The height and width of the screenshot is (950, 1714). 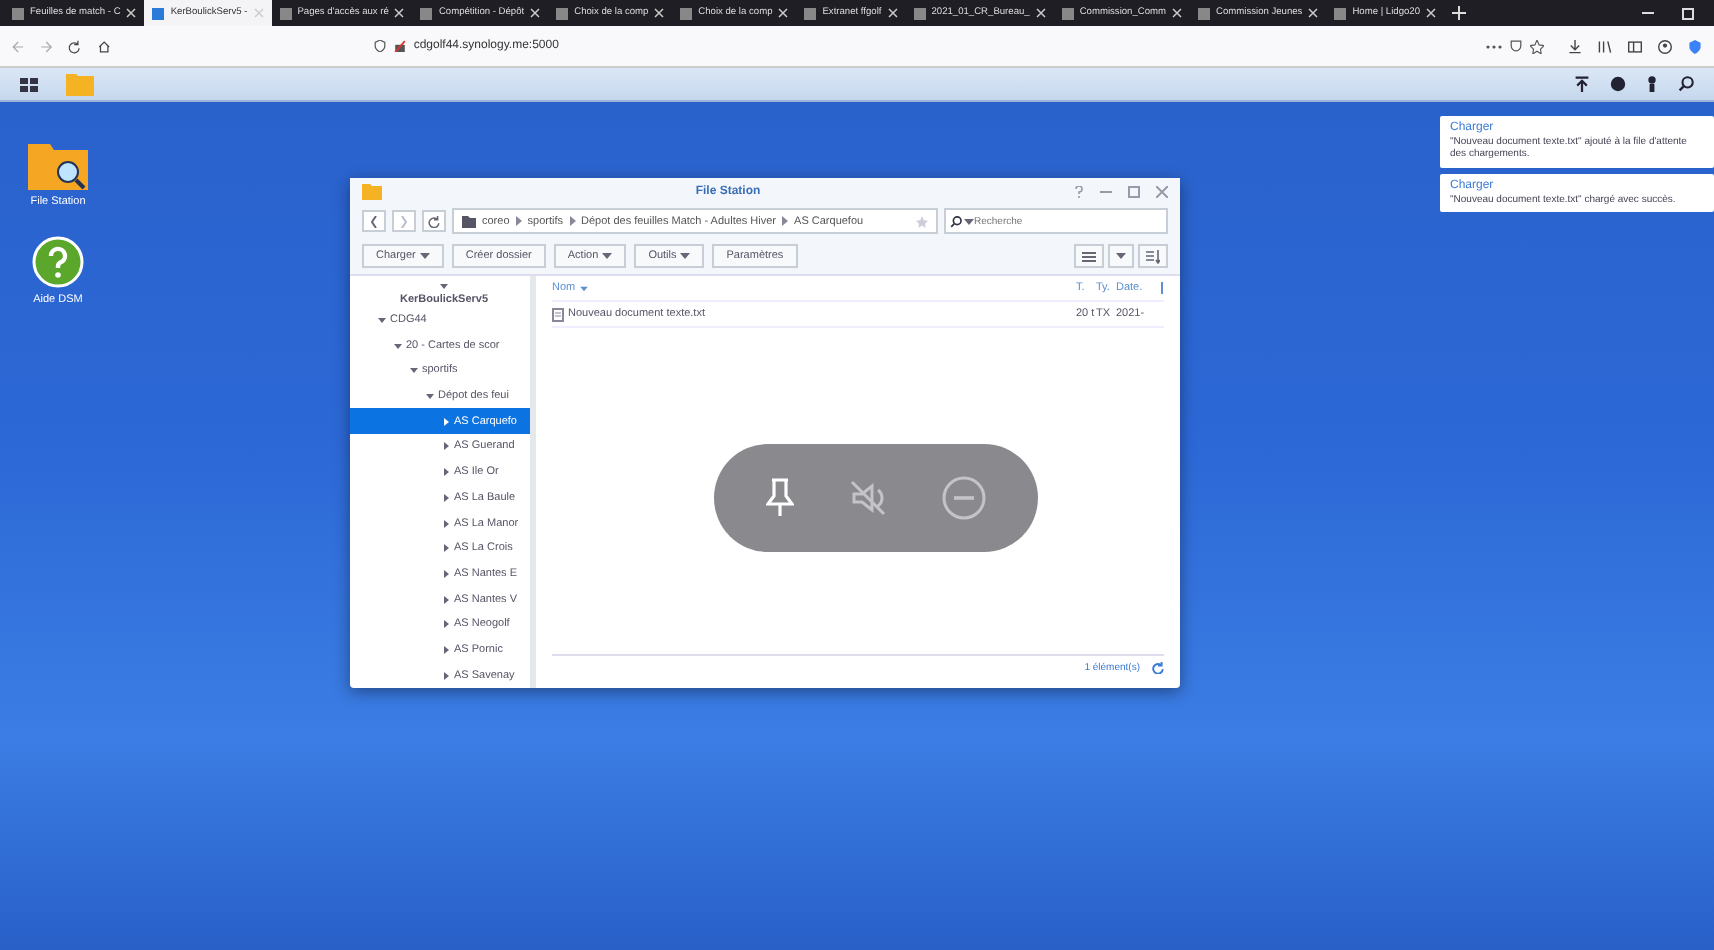 I want to click on upload-icon, so click(x=1582, y=84).